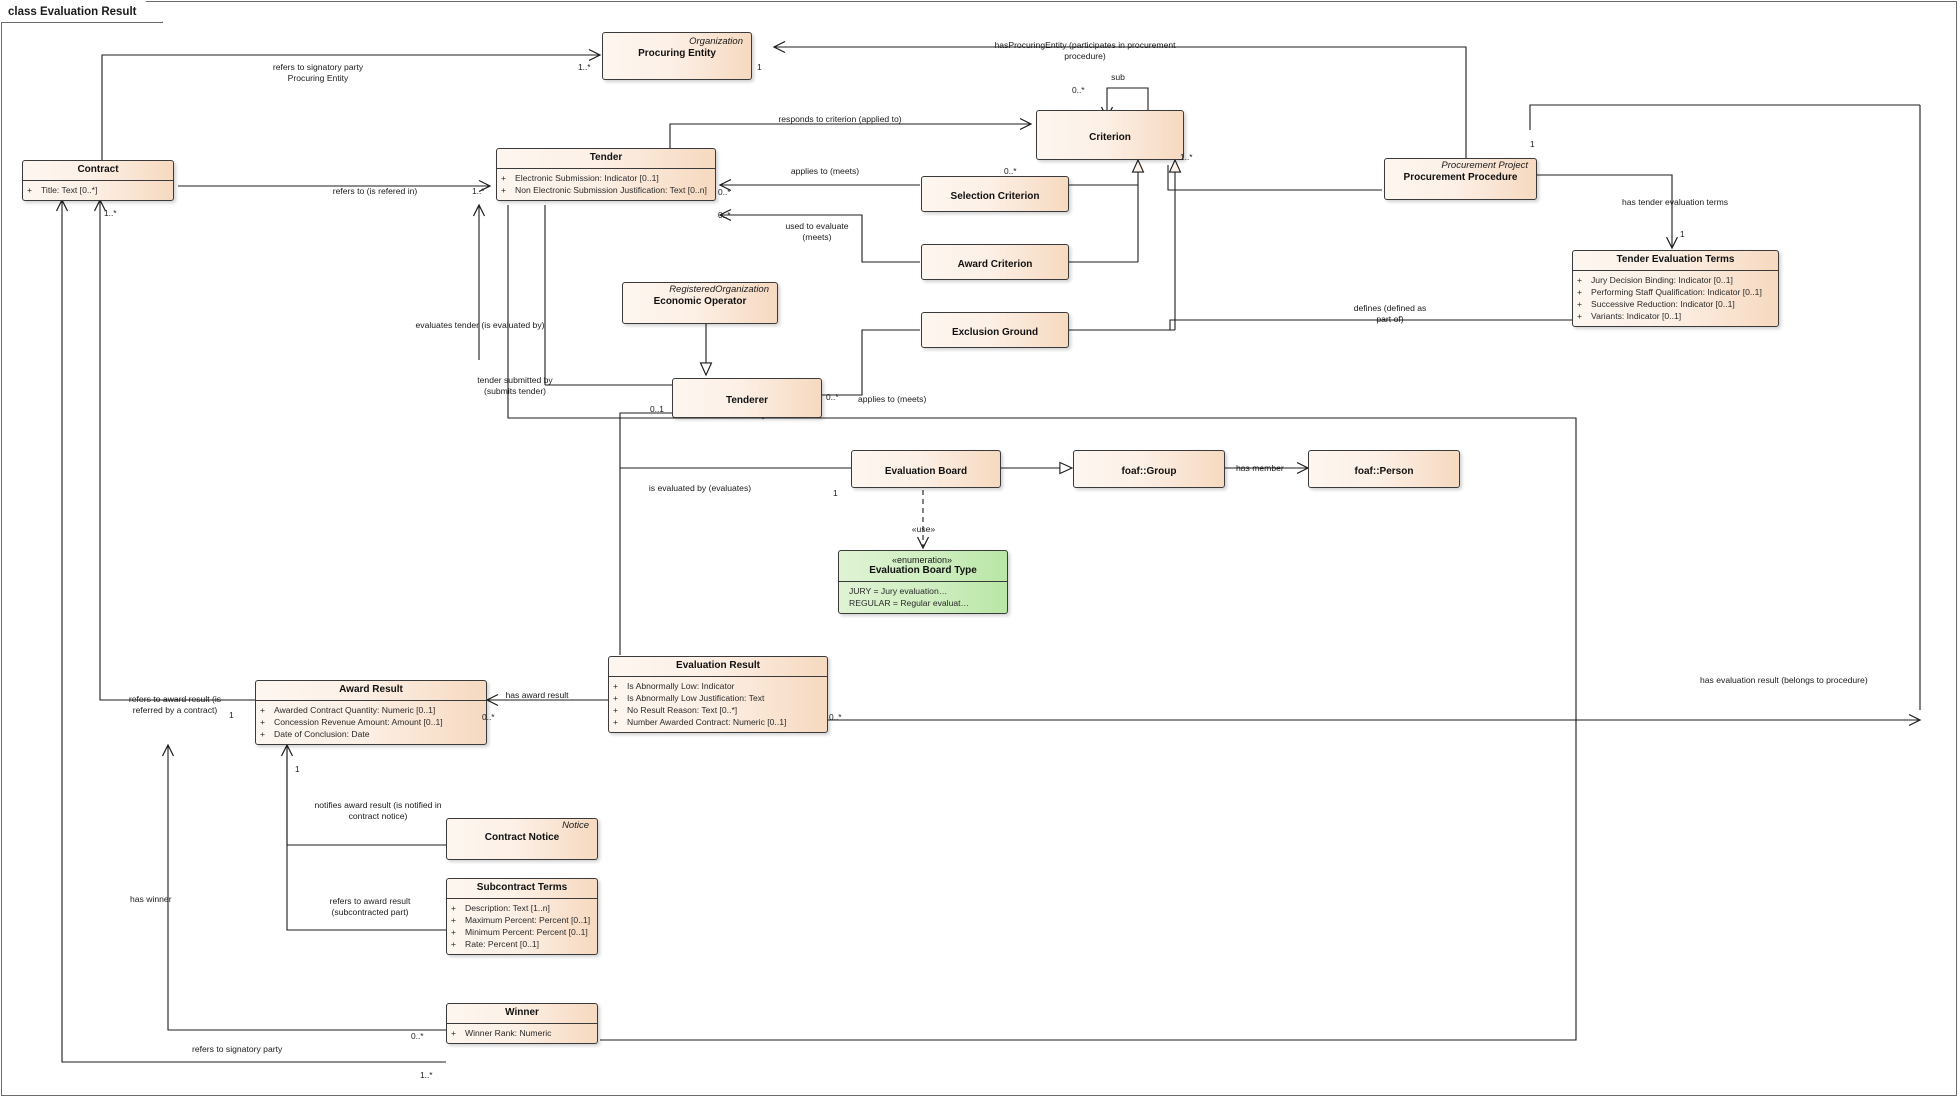  I want to click on mult-criterion-left: 0..*, so click(1010, 171).